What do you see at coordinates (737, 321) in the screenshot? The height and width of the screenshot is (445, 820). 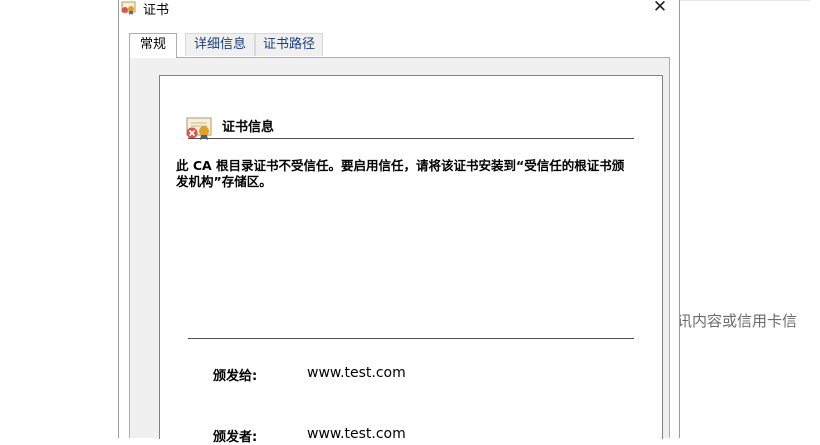 I see `background-partial-text: 讯内容或信用卡信` at bounding box center [737, 321].